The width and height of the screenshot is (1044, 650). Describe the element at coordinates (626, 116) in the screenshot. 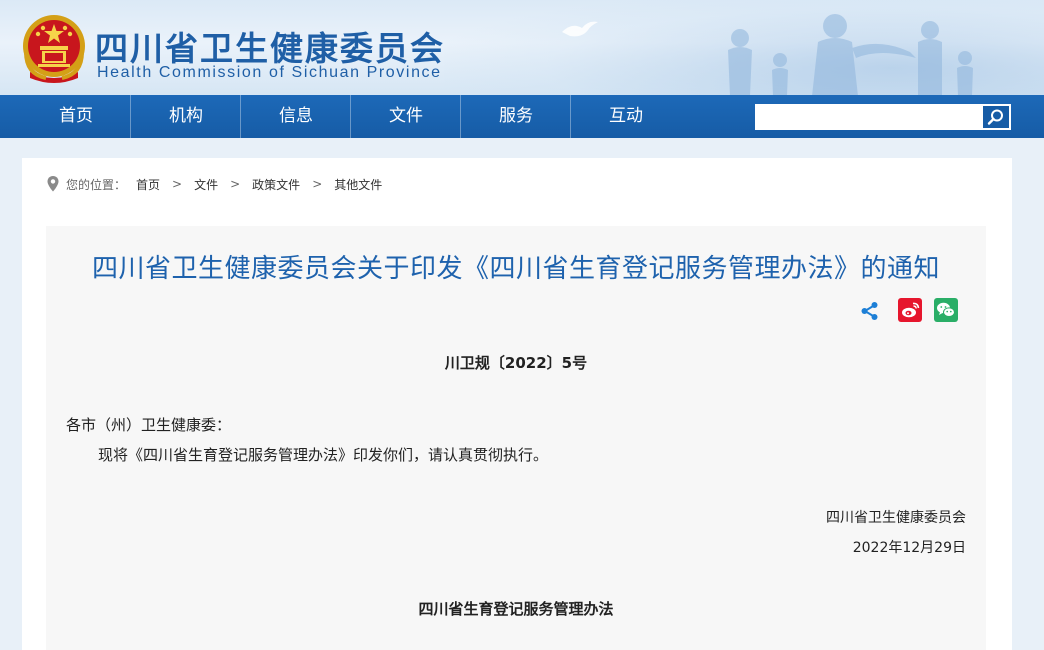

I see `nav-item-interaction: 互动` at that location.